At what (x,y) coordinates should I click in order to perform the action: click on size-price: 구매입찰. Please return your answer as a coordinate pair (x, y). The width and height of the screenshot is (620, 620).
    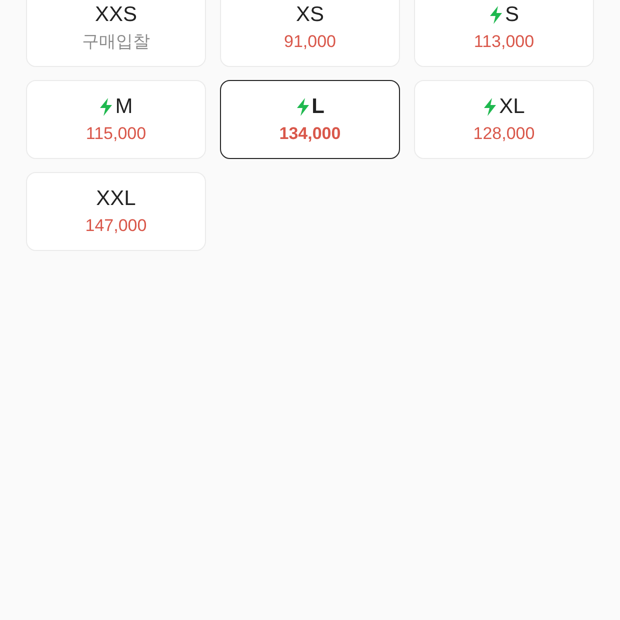
    Looking at the image, I should click on (116, 41).